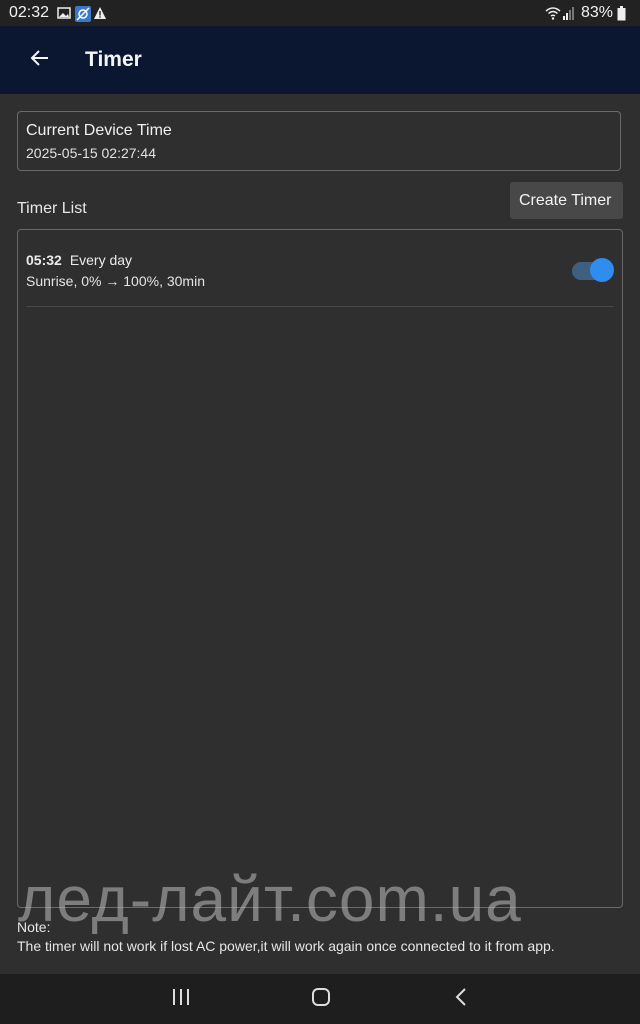 The image size is (640, 1024). What do you see at coordinates (101, 260) in the screenshot?
I see `timer-repeat: Every day` at bounding box center [101, 260].